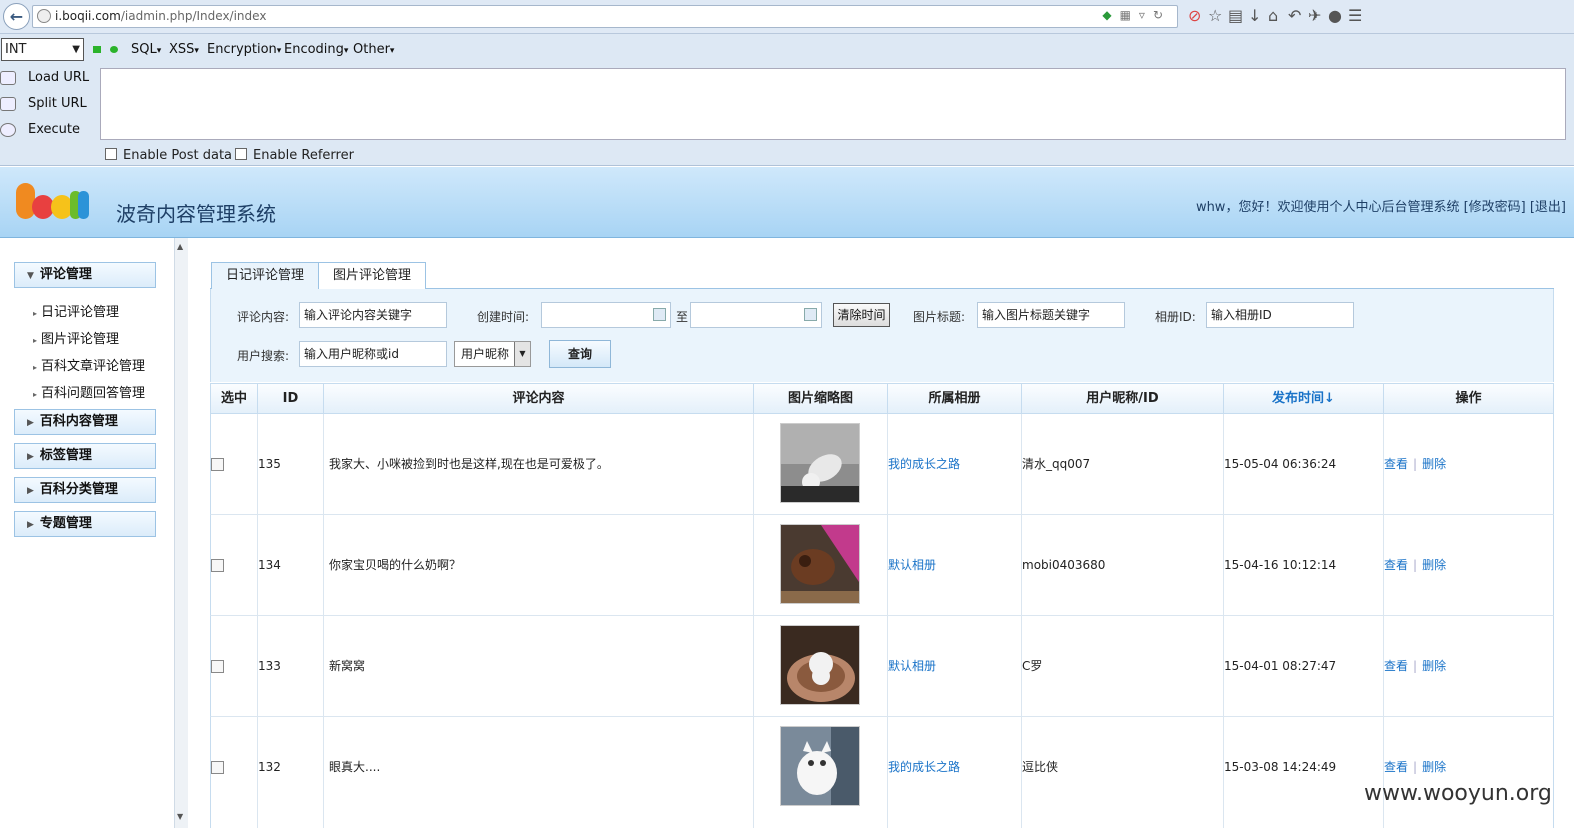 The width and height of the screenshot is (1574, 828). Describe the element at coordinates (265, 275) in the screenshot. I see `tab-diary-comments: 日记评论管理` at that location.